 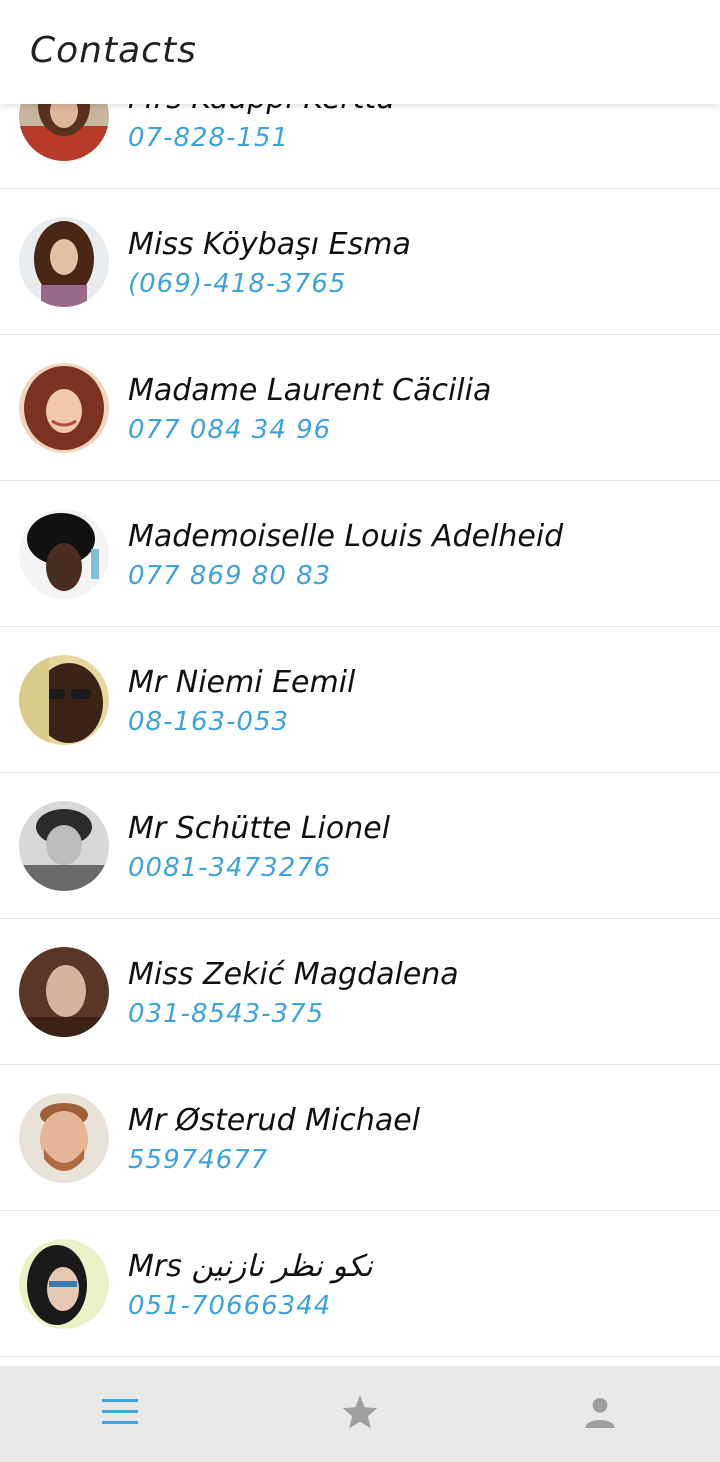 I want to click on contact-phone: 07-828-151, so click(x=208, y=138).